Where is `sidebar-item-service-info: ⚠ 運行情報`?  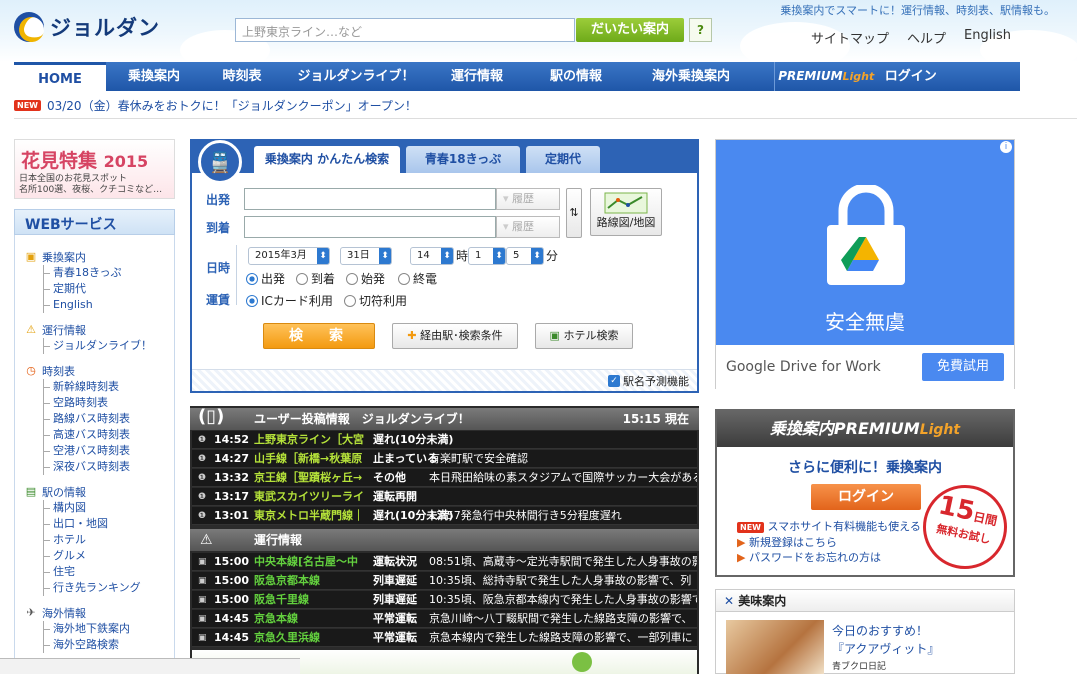 sidebar-item-service-info: ⚠ 運行情報 is located at coordinates (99, 330).